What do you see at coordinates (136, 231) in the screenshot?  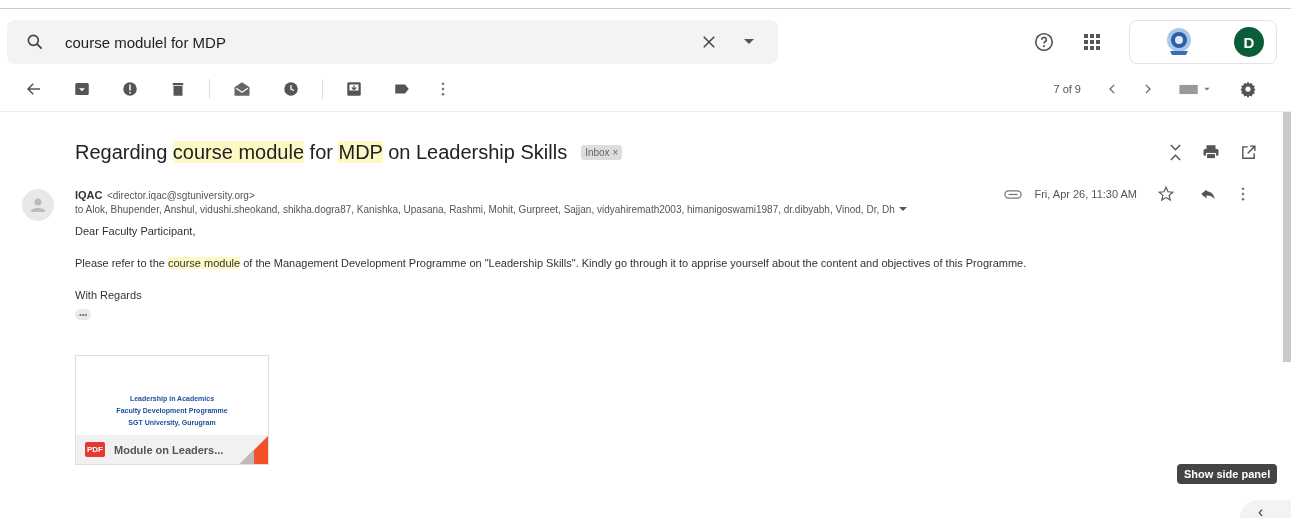 I see `greeting-text: Dear Faculty Participant,` at bounding box center [136, 231].